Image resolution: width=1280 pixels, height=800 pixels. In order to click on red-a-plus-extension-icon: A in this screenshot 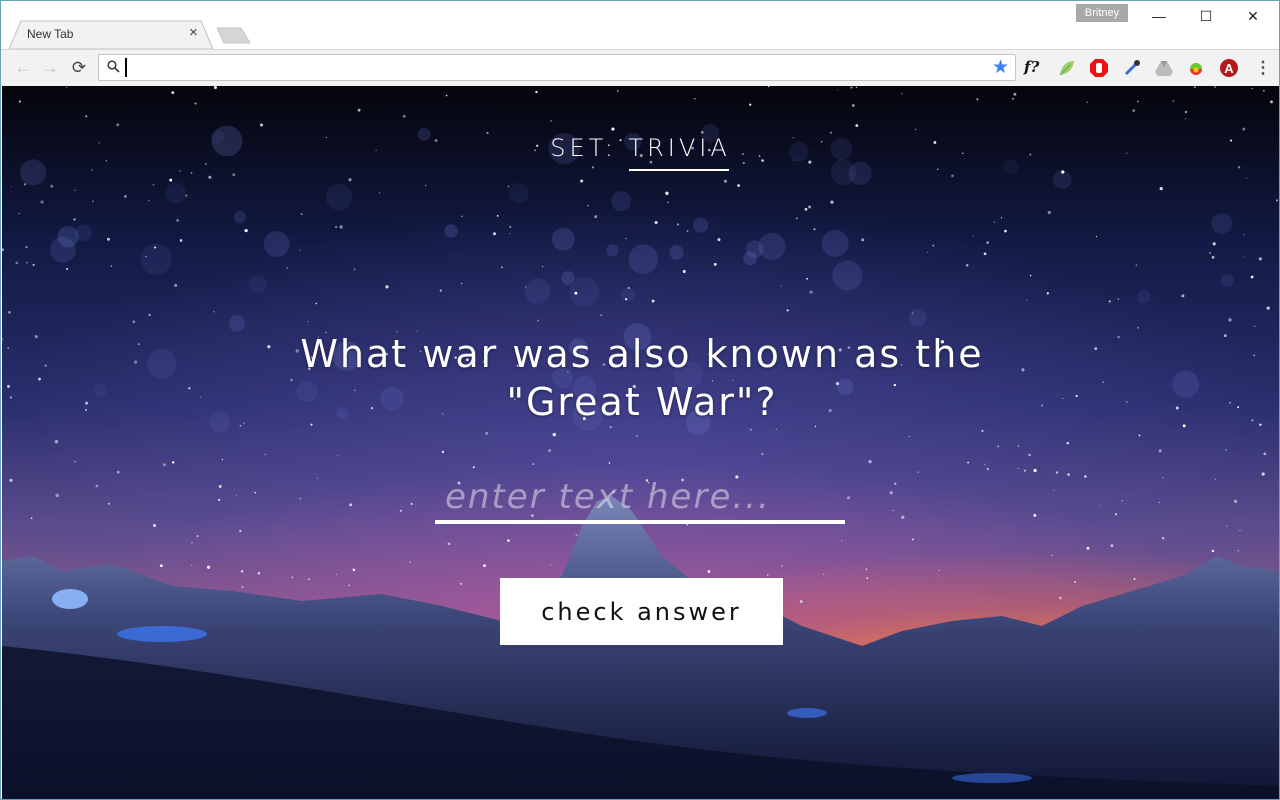, I will do `click(1229, 68)`.